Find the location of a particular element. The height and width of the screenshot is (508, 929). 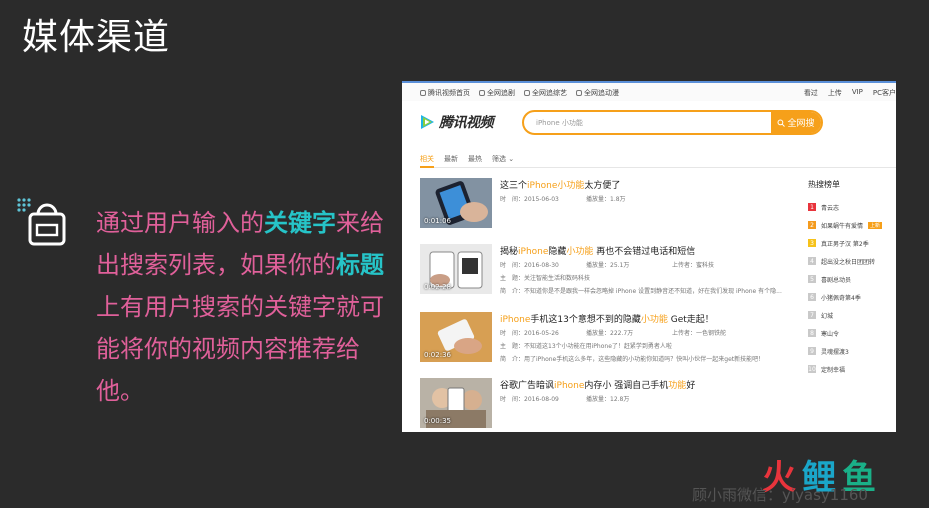

hot-item: 10 定制幸福 is located at coordinates (852, 369).